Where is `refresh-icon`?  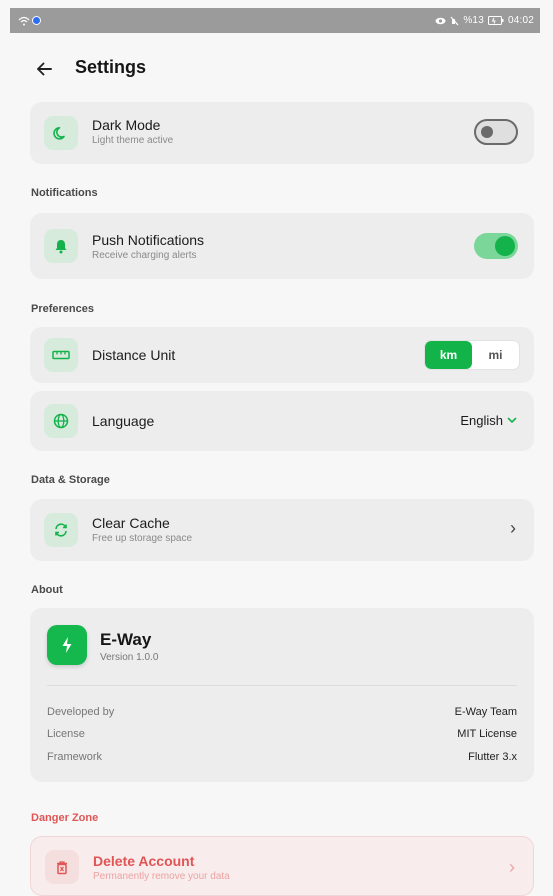 refresh-icon is located at coordinates (61, 530).